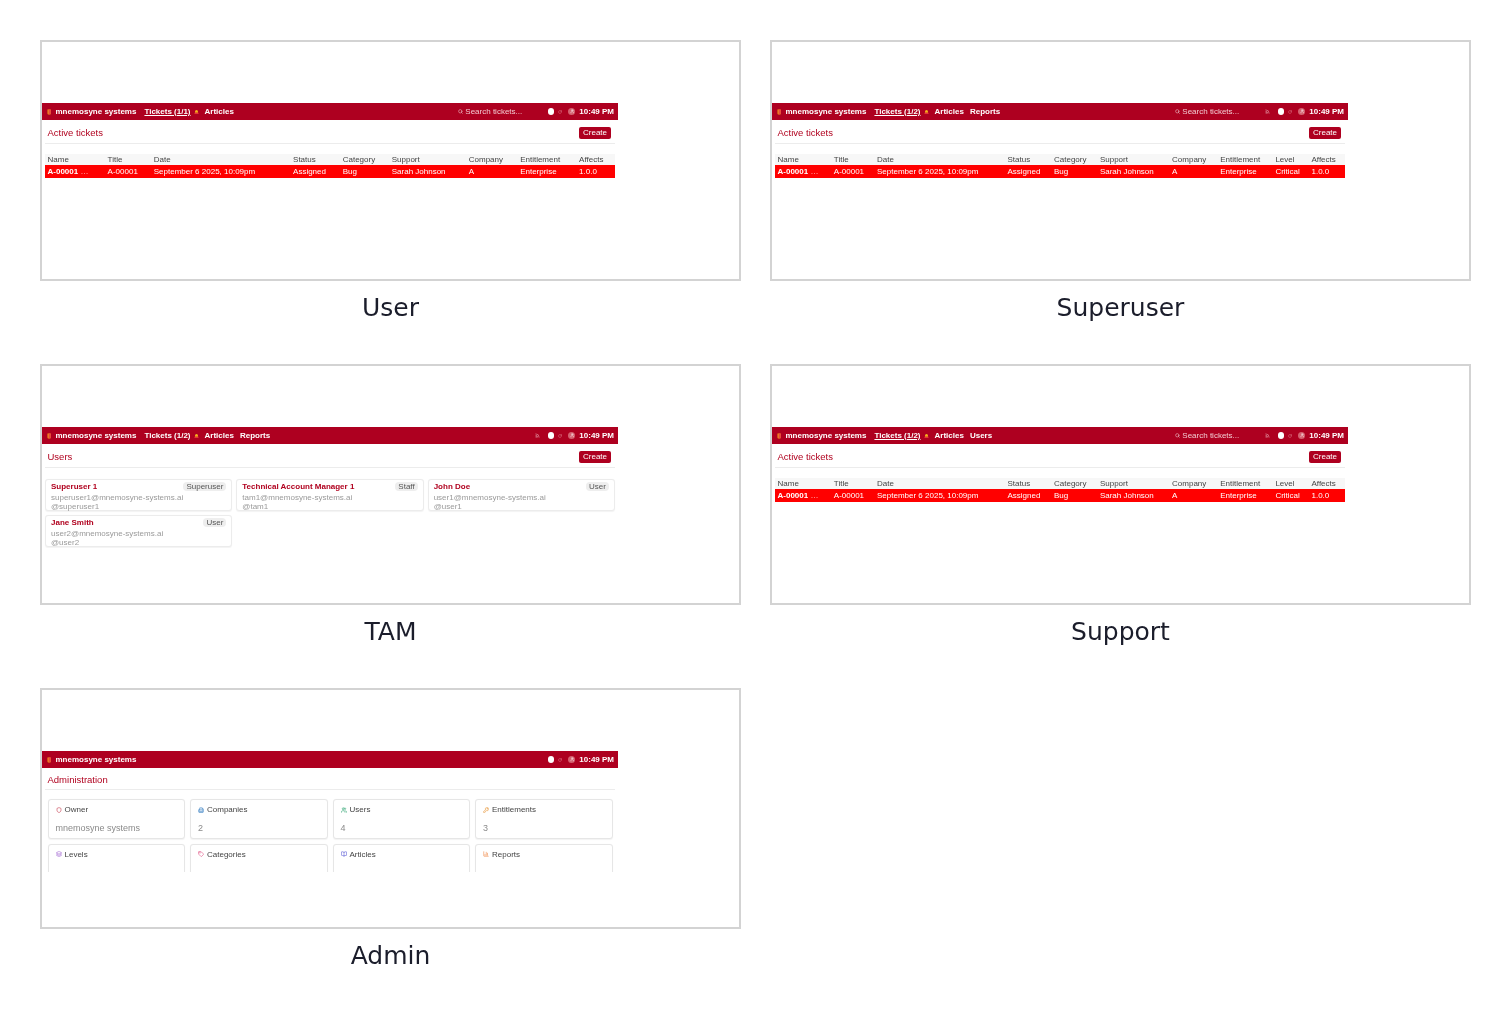 Image resolution: width=1510 pixels, height=1022 pixels. Describe the element at coordinates (74, 486) in the screenshot. I see `user-name: Superuser 1` at that location.